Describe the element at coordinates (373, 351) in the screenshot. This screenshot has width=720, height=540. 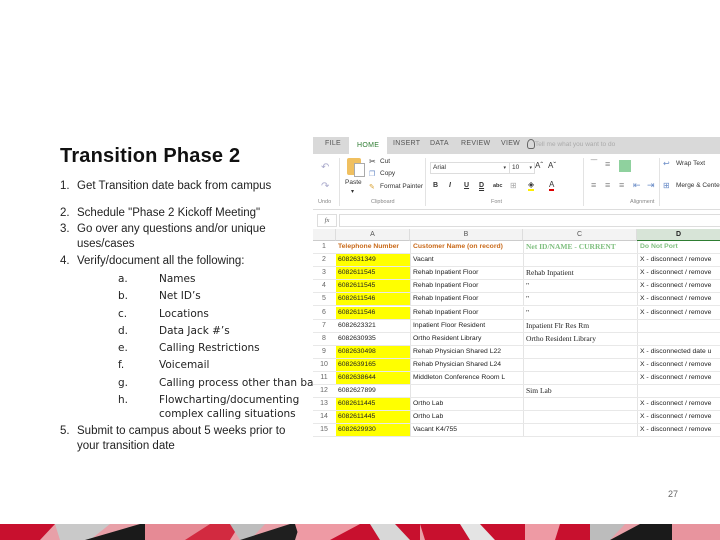
I see `cell-a: 6082630498` at that location.